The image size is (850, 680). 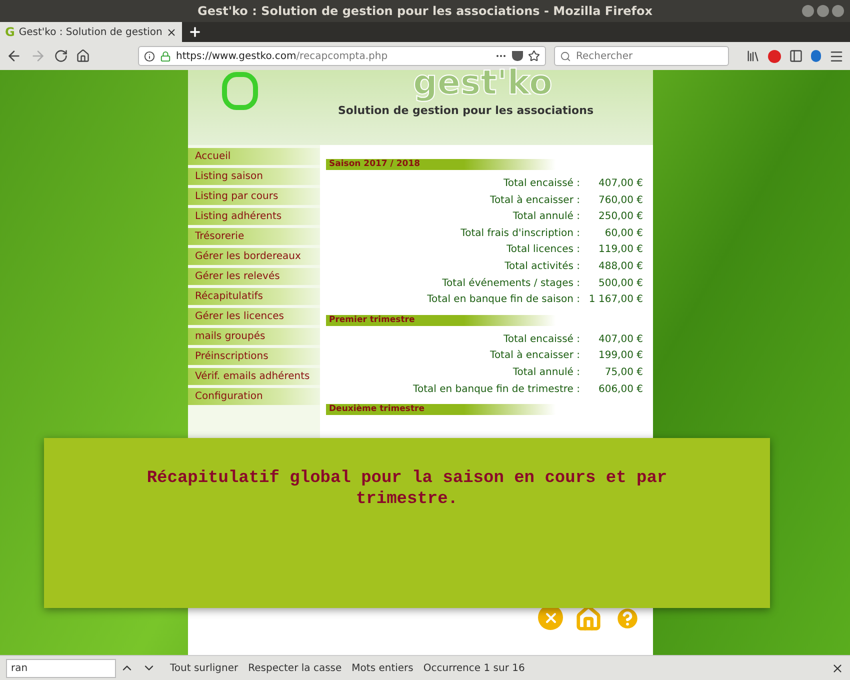 I want to click on library-icon, so click(x=753, y=56).